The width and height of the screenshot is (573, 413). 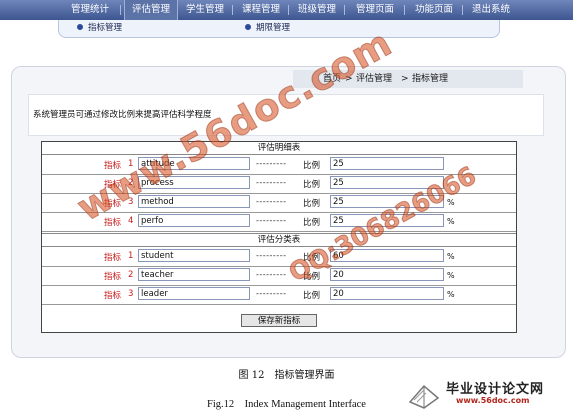 What do you see at coordinates (122, 115) in the screenshot?
I see `notice-text: 系统管理员可通过修改比例来提高评估科学程度` at bounding box center [122, 115].